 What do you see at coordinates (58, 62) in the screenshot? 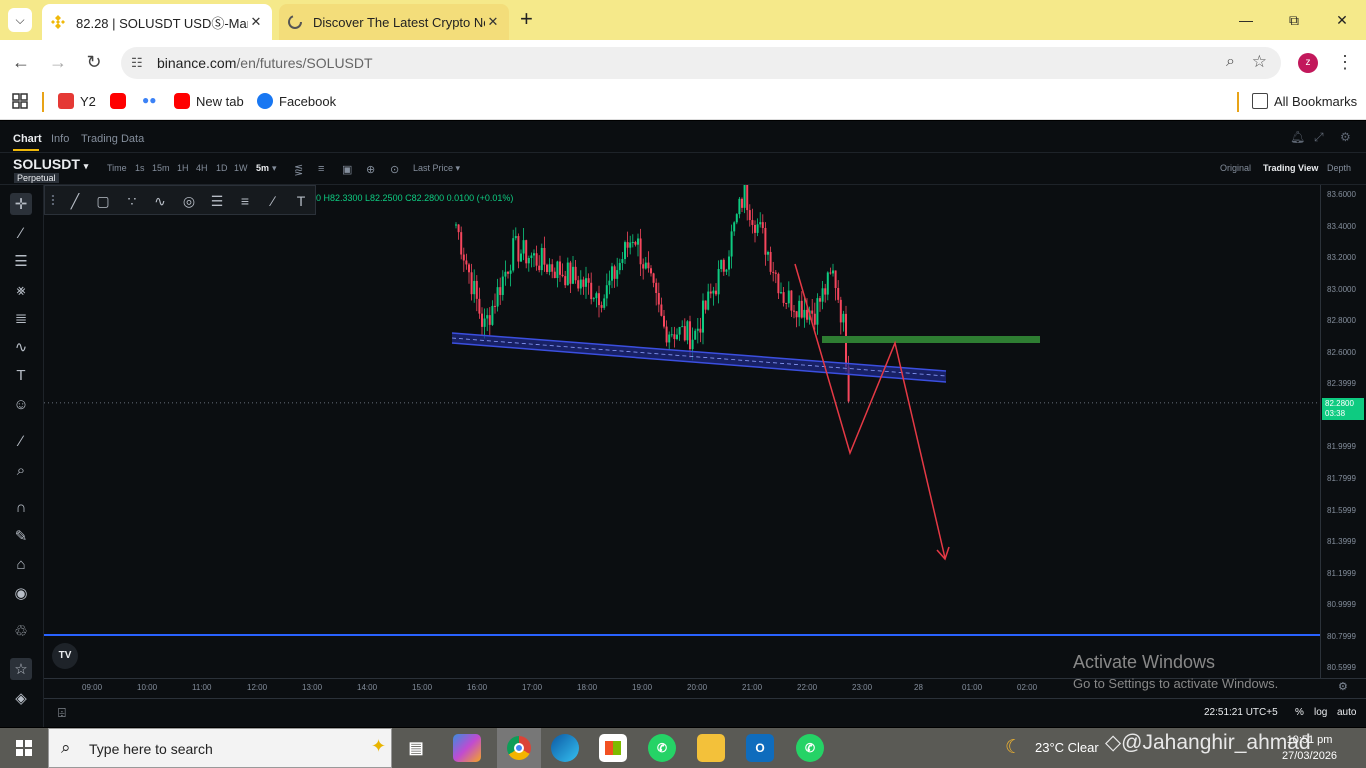
I see `forward-icon: →` at bounding box center [58, 62].